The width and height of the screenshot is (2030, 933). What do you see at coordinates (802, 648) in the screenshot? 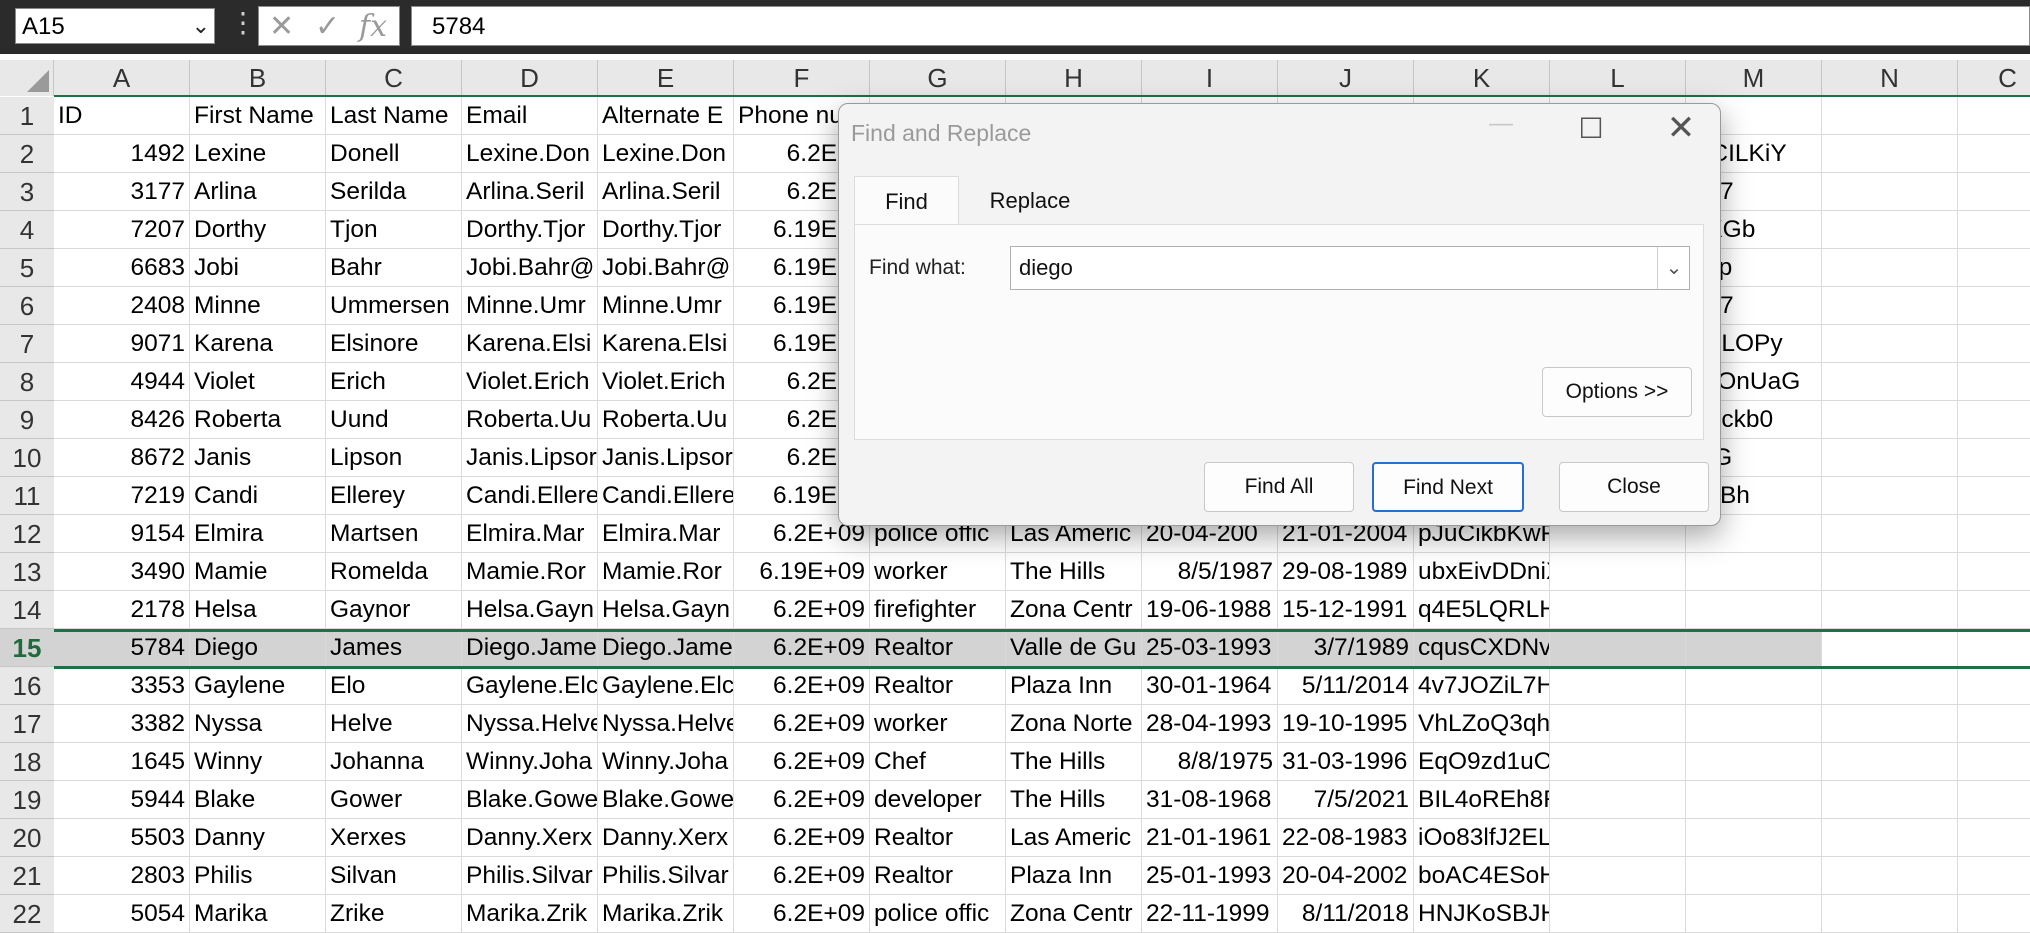
I see `cell: 6.2E+09` at bounding box center [802, 648].